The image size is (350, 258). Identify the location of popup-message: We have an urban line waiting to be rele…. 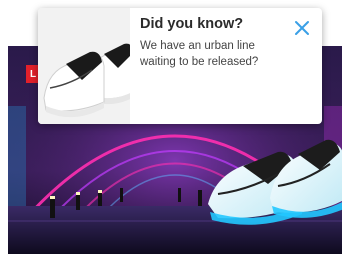
(199, 54).